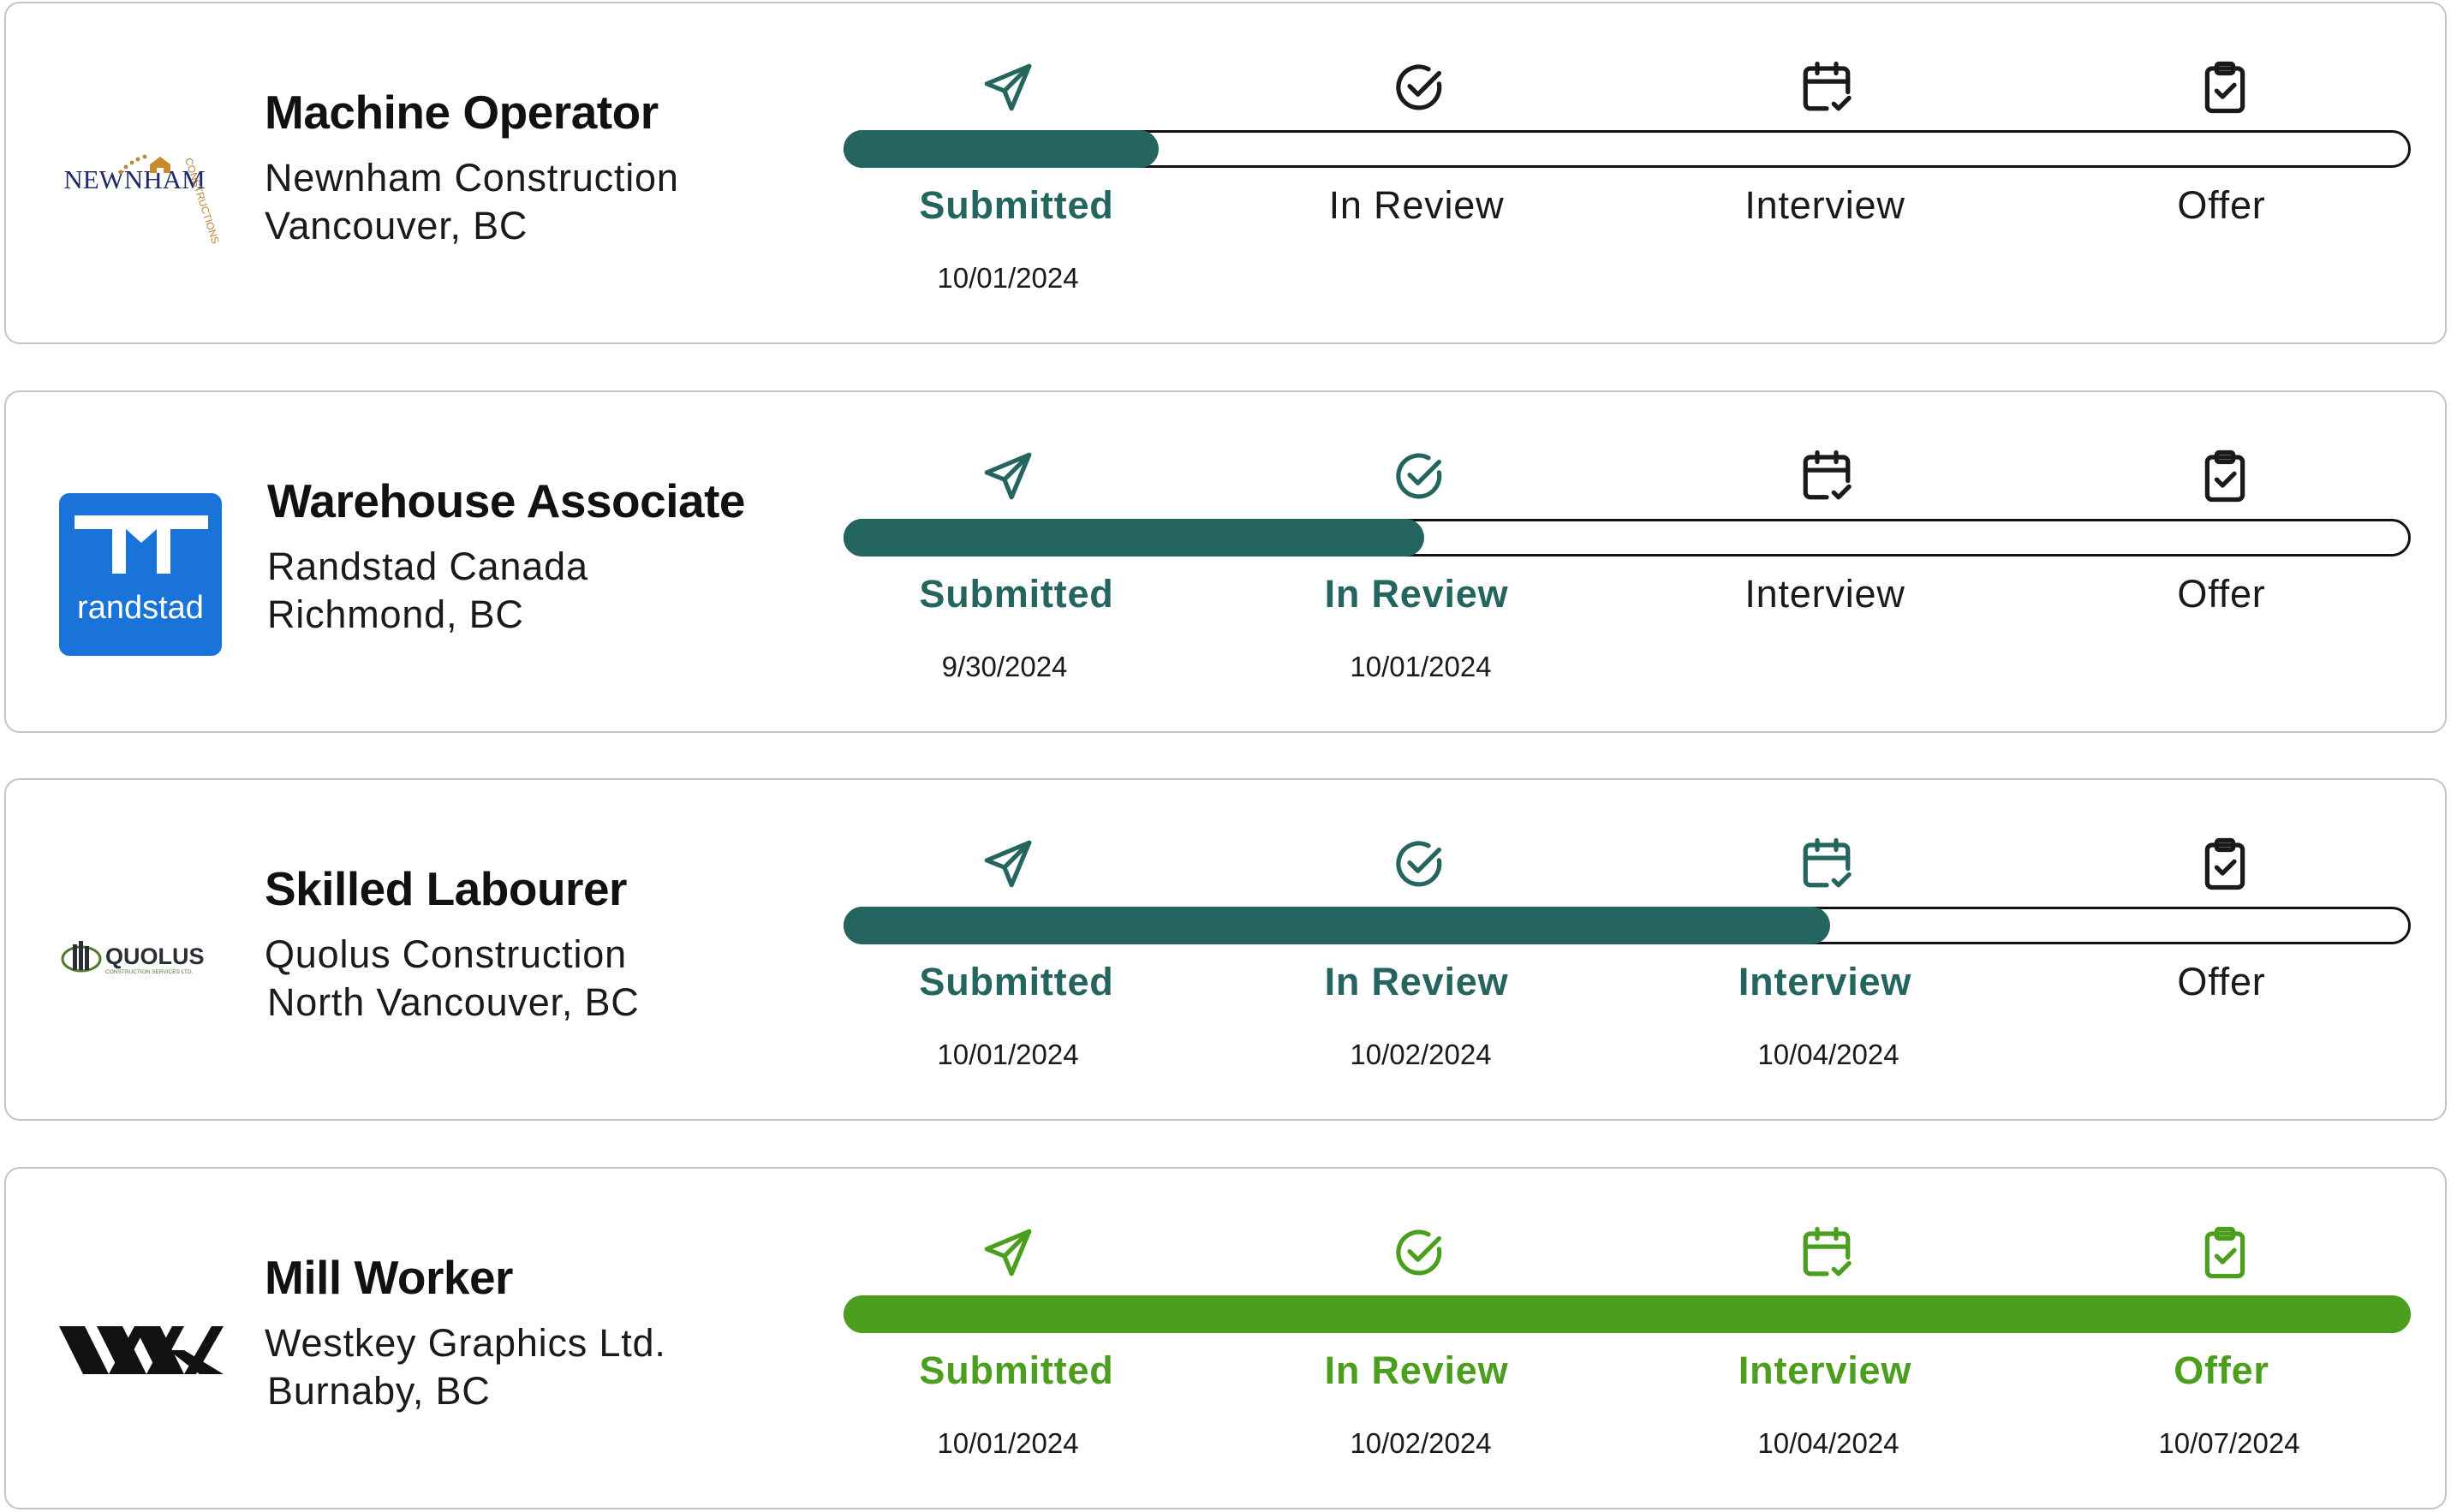  Describe the element at coordinates (427, 566) in the screenshot. I see `company-name: Randstad Canada` at that location.